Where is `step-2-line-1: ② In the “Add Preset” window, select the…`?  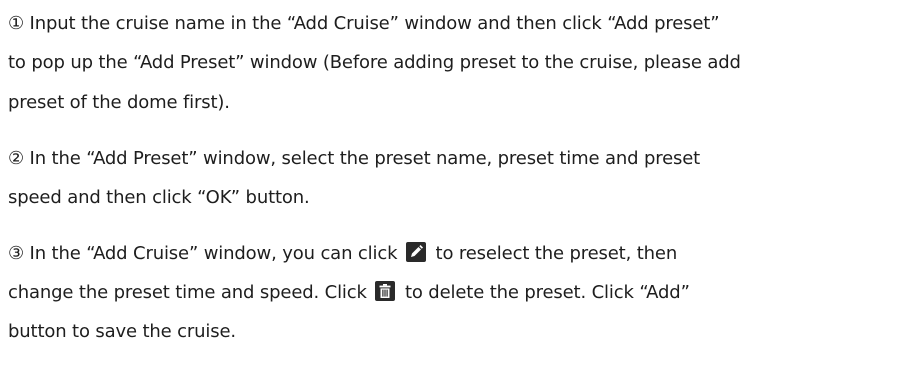 step-2-line-1: ② In the “Add Preset” window, select the… is located at coordinates (354, 158).